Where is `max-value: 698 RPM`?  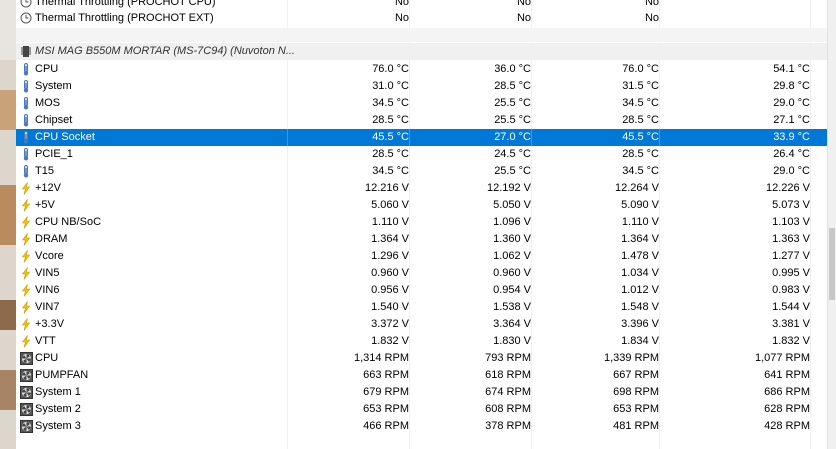
max-value: 698 RPM is located at coordinates (636, 392).